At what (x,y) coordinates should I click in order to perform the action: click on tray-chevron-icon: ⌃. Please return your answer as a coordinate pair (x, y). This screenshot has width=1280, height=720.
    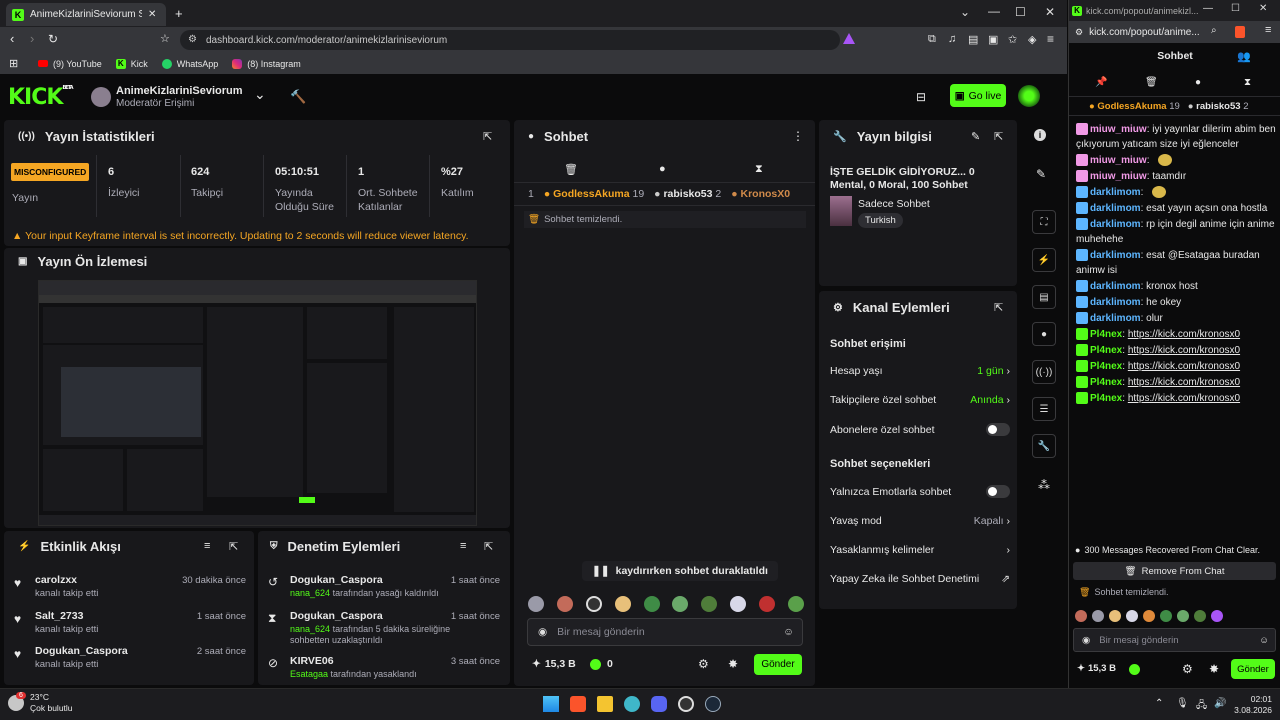
    Looking at the image, I should click on (1159, 703).